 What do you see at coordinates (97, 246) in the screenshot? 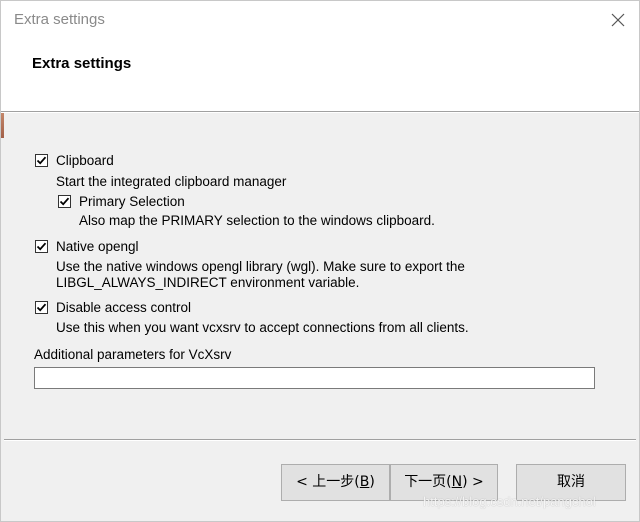
I see `native-opengl-label: Native opengl` at bounding box center [97, 246].